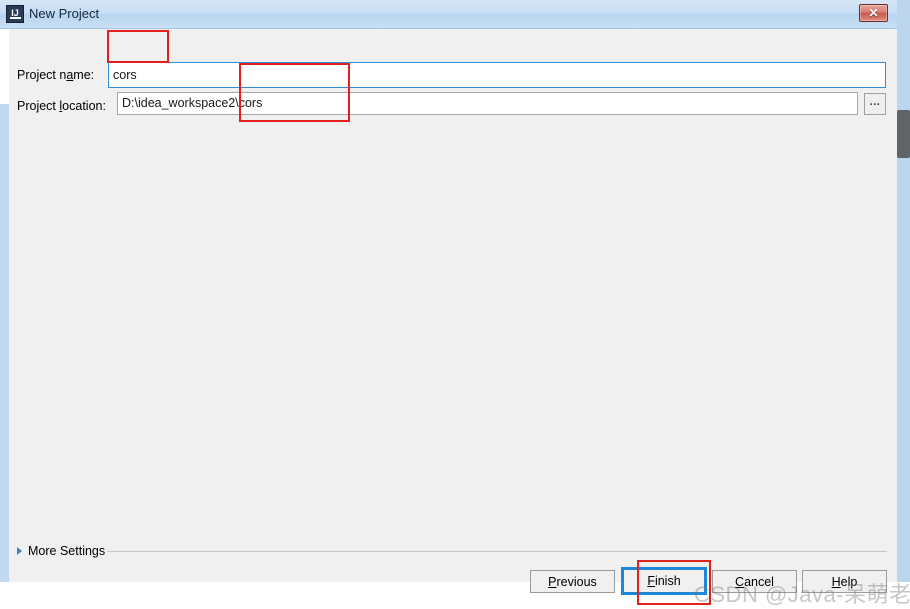 This screenshot has height=609, width=910. I want to click on project-name-label: Project name:, so click(56, 75).